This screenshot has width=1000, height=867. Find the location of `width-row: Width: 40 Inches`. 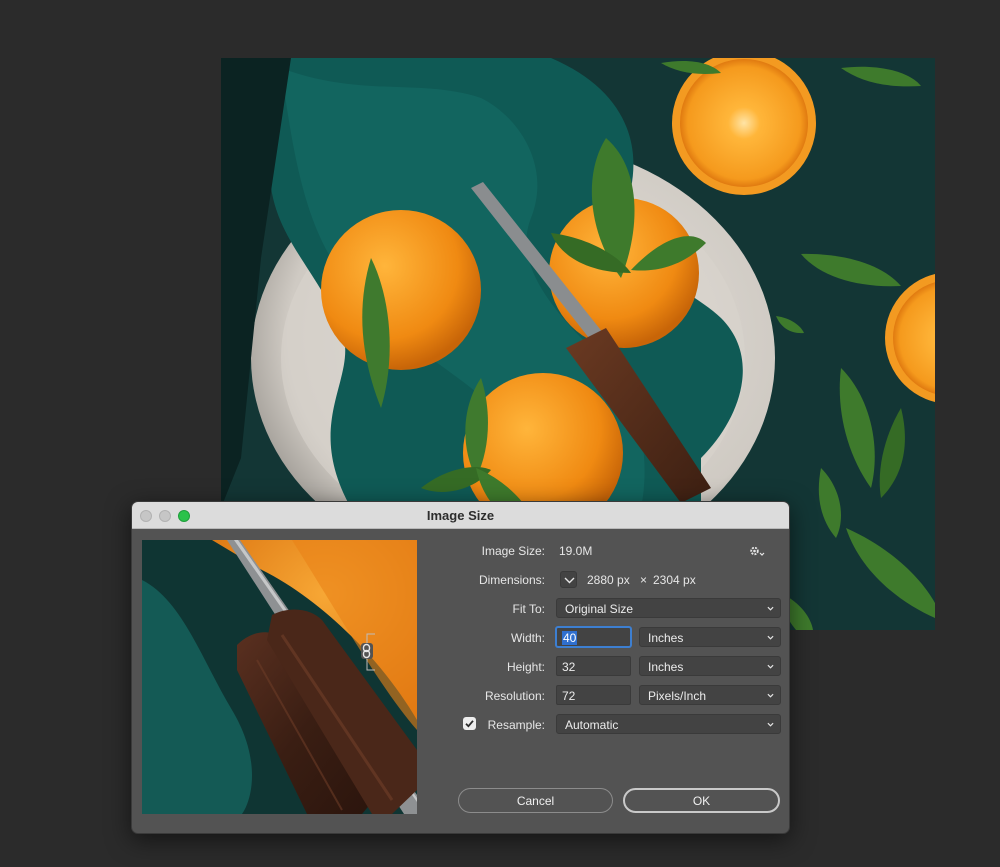

width-row: Width: 40 Inches is located at coordinates (604, 638).